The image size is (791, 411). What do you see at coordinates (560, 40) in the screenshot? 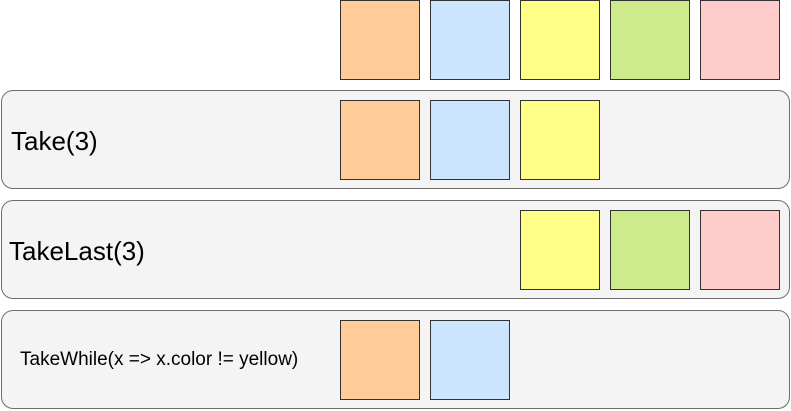
I see `source-square-yellow` at bounding box center [560, 40].